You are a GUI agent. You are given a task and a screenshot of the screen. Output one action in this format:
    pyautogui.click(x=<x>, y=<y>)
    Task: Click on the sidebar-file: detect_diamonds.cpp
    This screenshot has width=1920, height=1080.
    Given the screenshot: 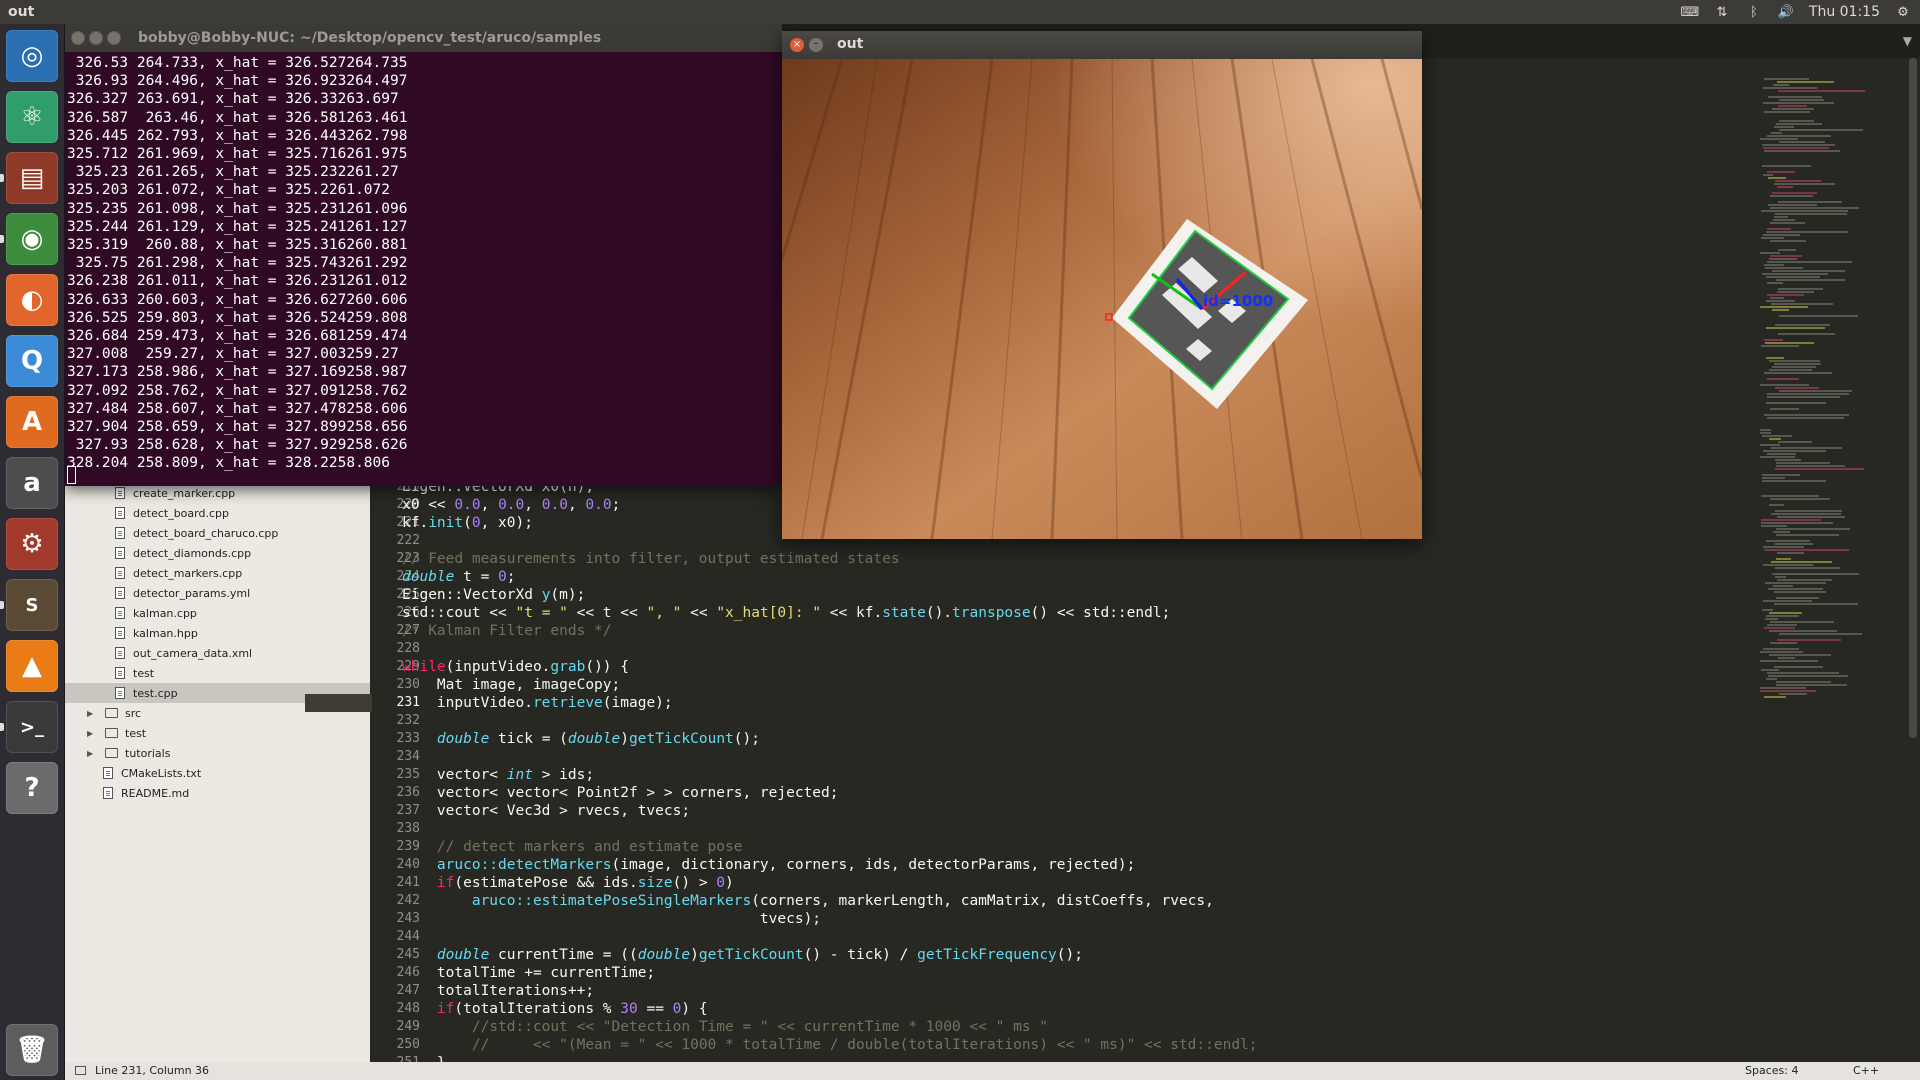 What is the action you would take?
    pyautogui.click(x=217, y=553)
    